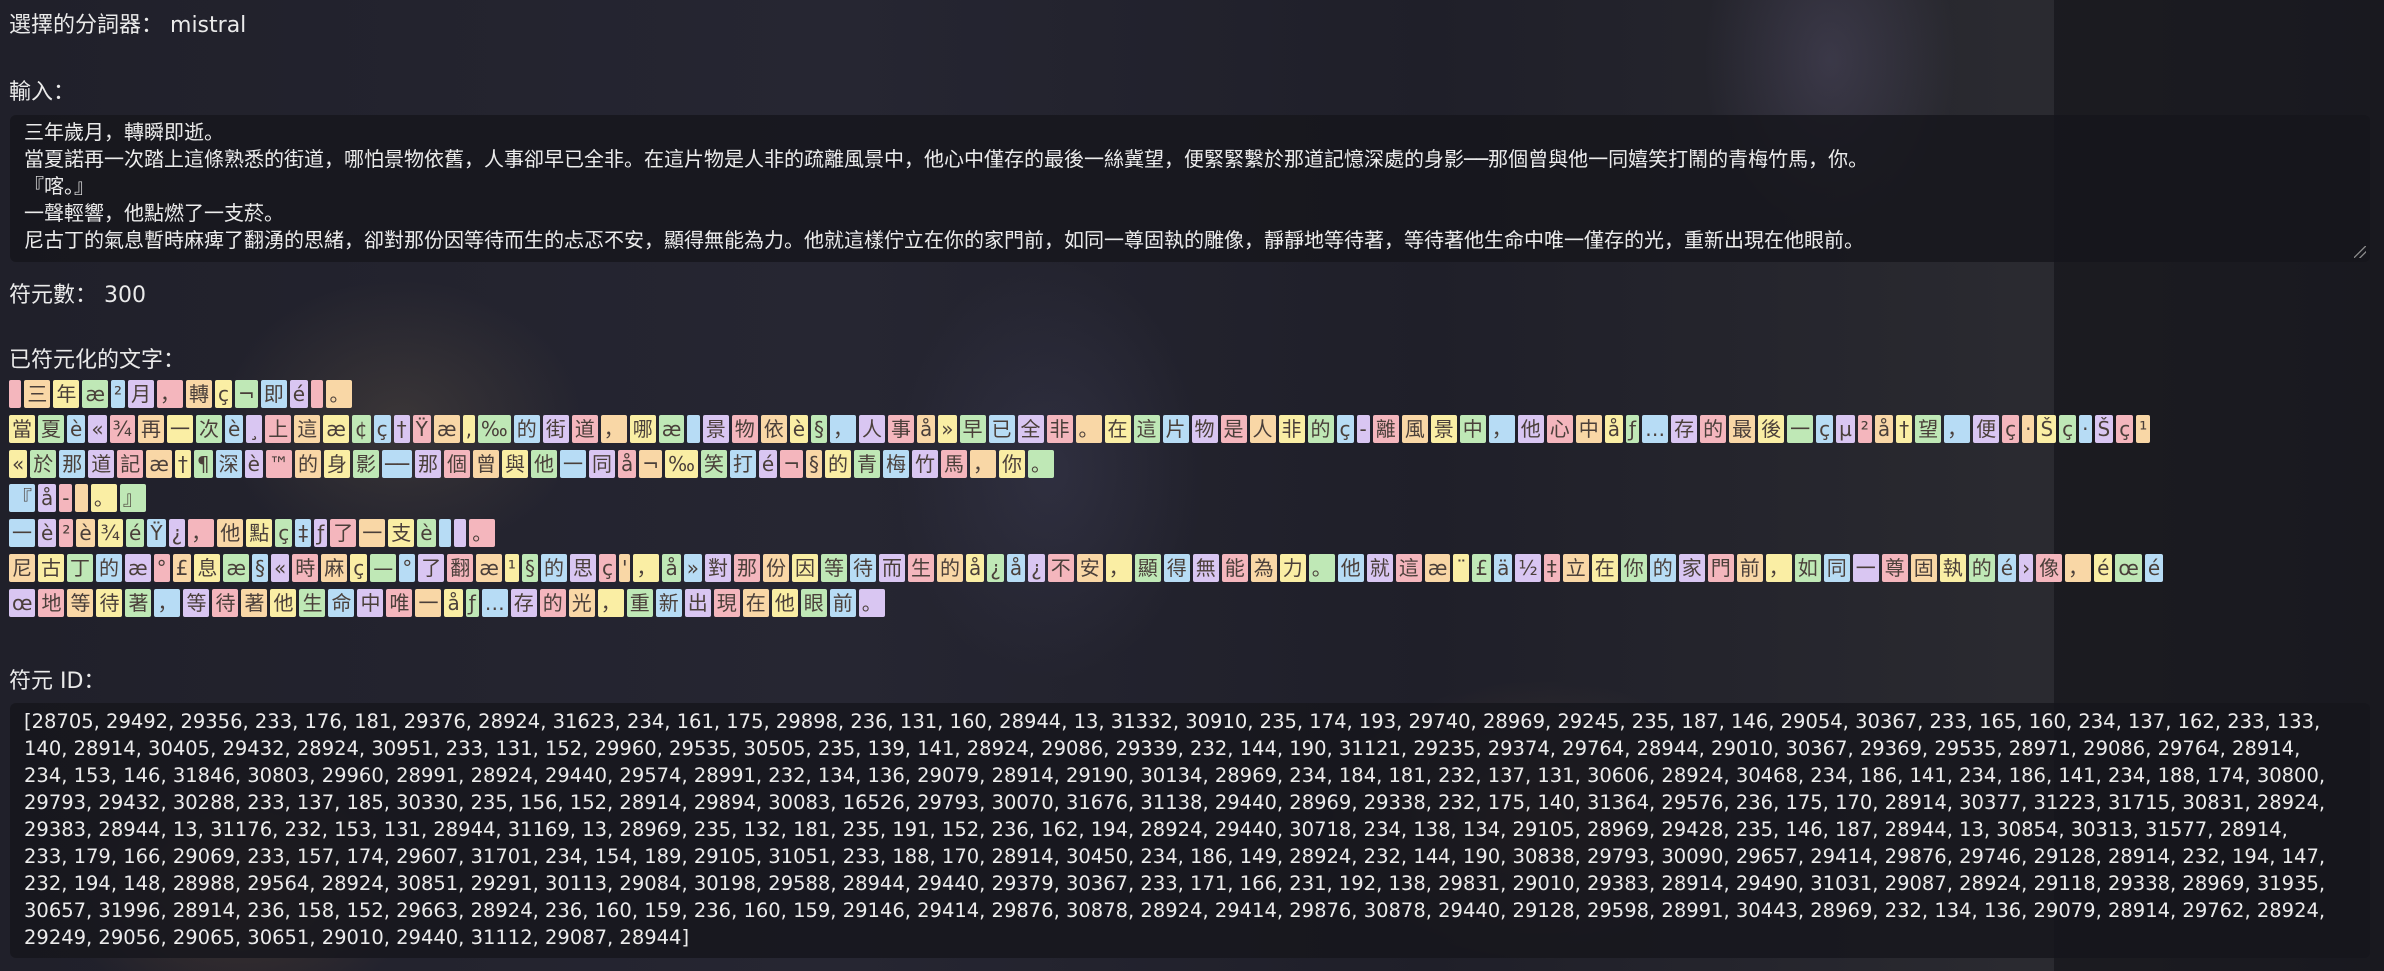 Image resolution: width=2384 pixels, height=971 pixels. What do you see at coordinates (1292, 567) in the screenshot?
I see `token-chip: 力` at bounding box center [1292, 567].